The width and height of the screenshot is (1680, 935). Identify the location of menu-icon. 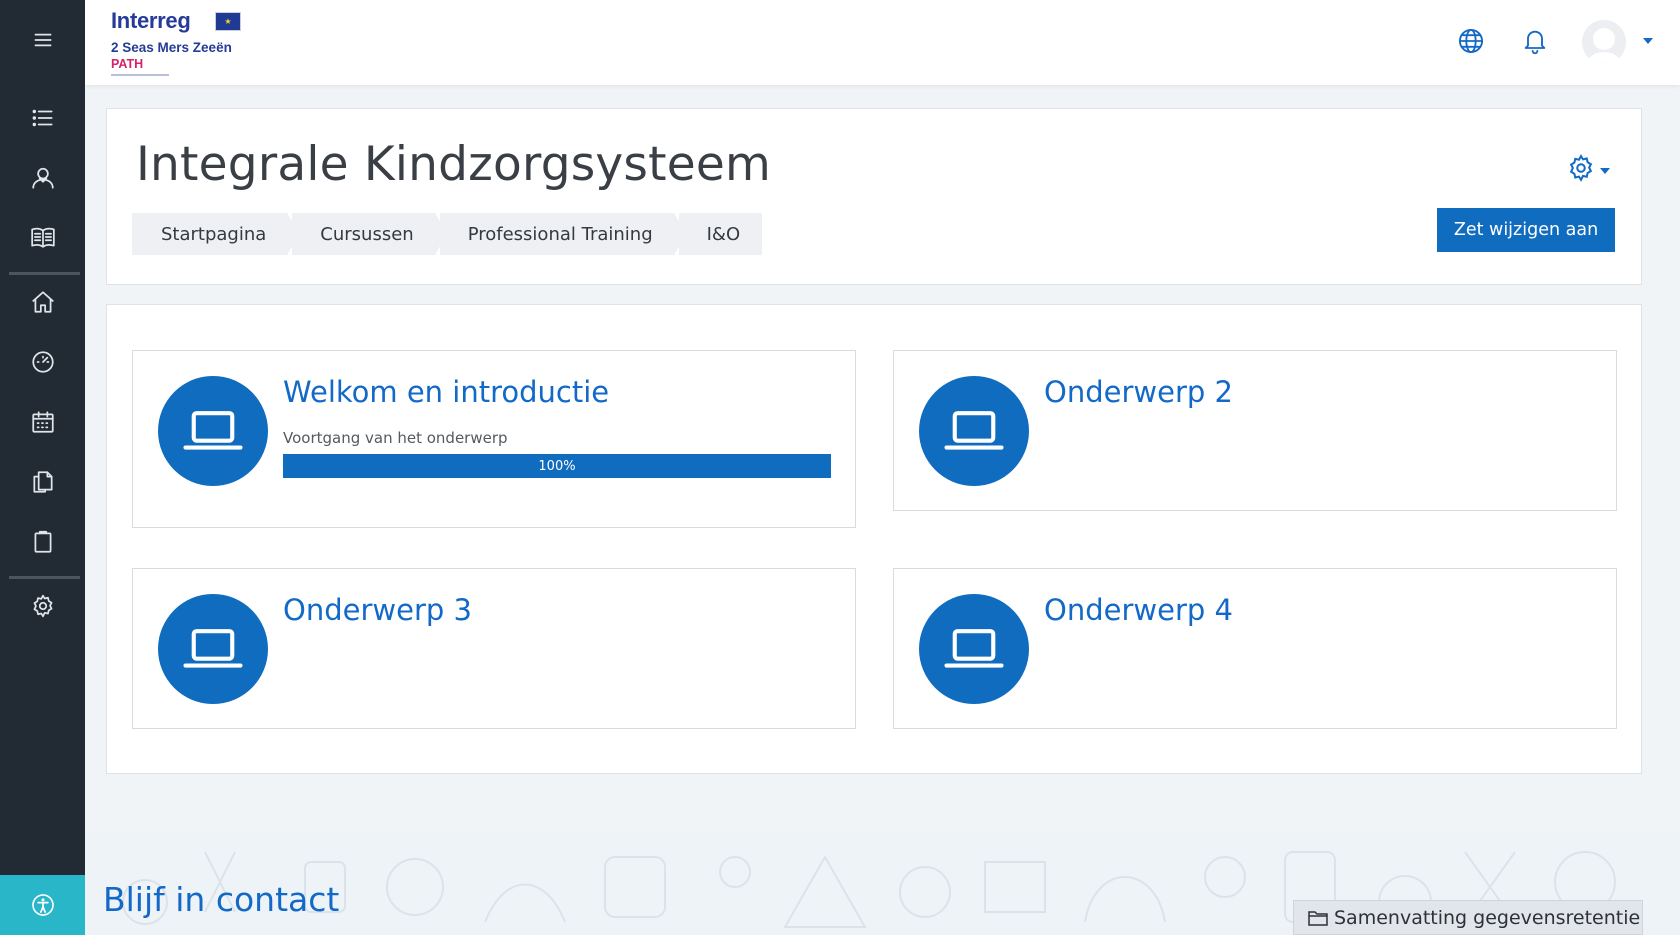
(42, 40).